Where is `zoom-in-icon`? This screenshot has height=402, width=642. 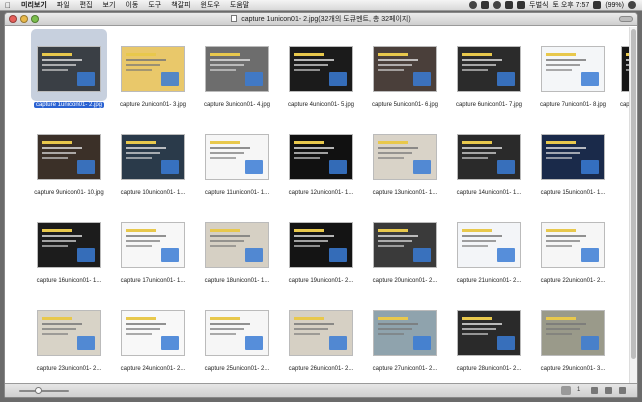
zoom-in-icon is located at coordinates (608, 390).